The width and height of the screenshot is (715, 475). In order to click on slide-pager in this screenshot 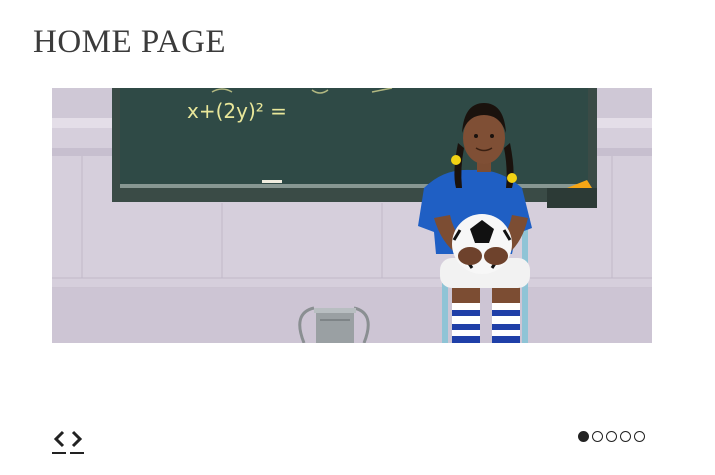, I will do `click(611, 436)`.